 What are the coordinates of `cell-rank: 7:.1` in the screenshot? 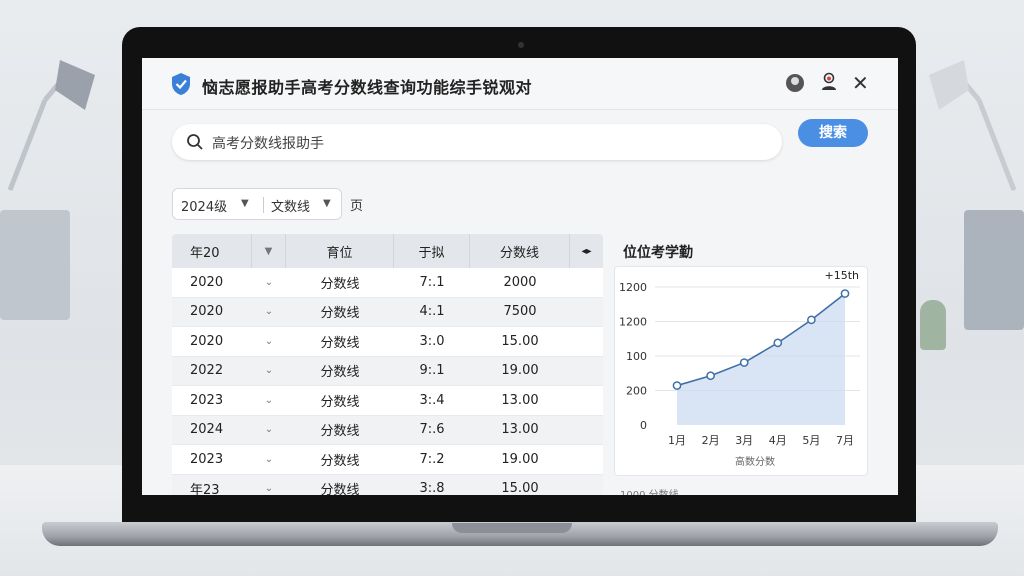 It's located at (432, 282).